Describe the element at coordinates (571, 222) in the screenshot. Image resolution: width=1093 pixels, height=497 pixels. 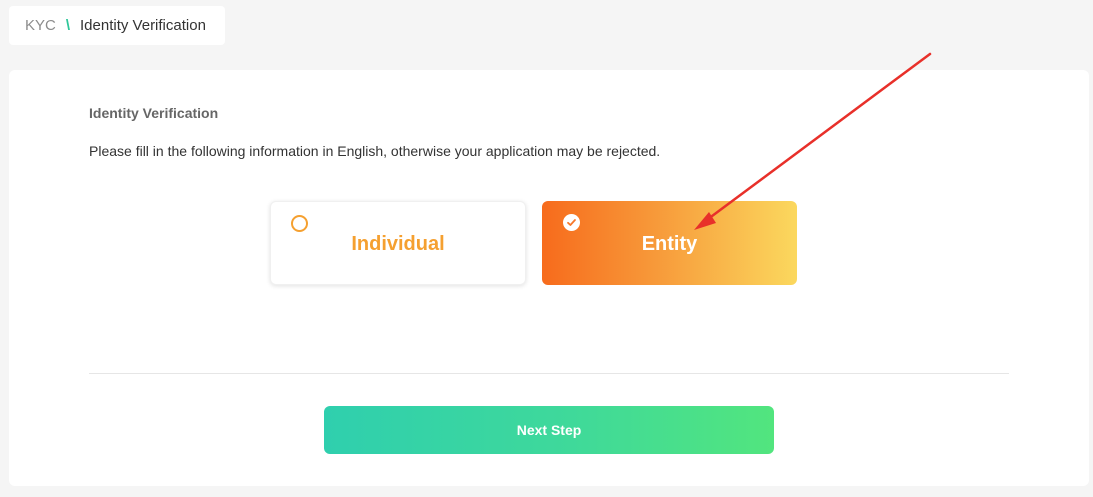
I see `check-circle-icon` at that location.